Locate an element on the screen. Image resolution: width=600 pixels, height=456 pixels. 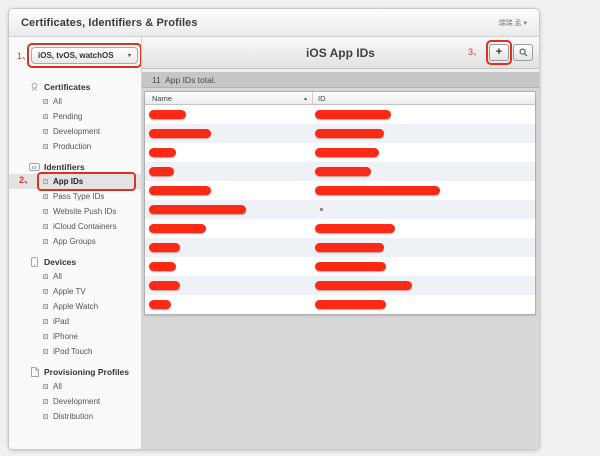
add-app-id-button: + is located at coordinates (499, 52).